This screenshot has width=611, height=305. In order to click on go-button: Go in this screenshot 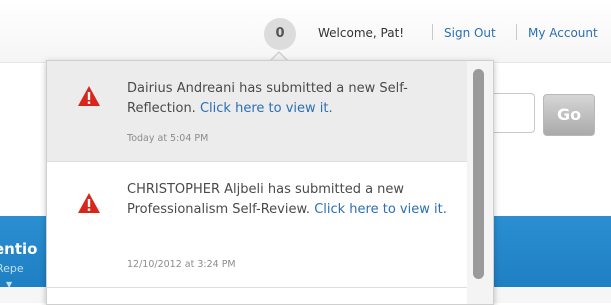, I will do `click(569, 115)`.